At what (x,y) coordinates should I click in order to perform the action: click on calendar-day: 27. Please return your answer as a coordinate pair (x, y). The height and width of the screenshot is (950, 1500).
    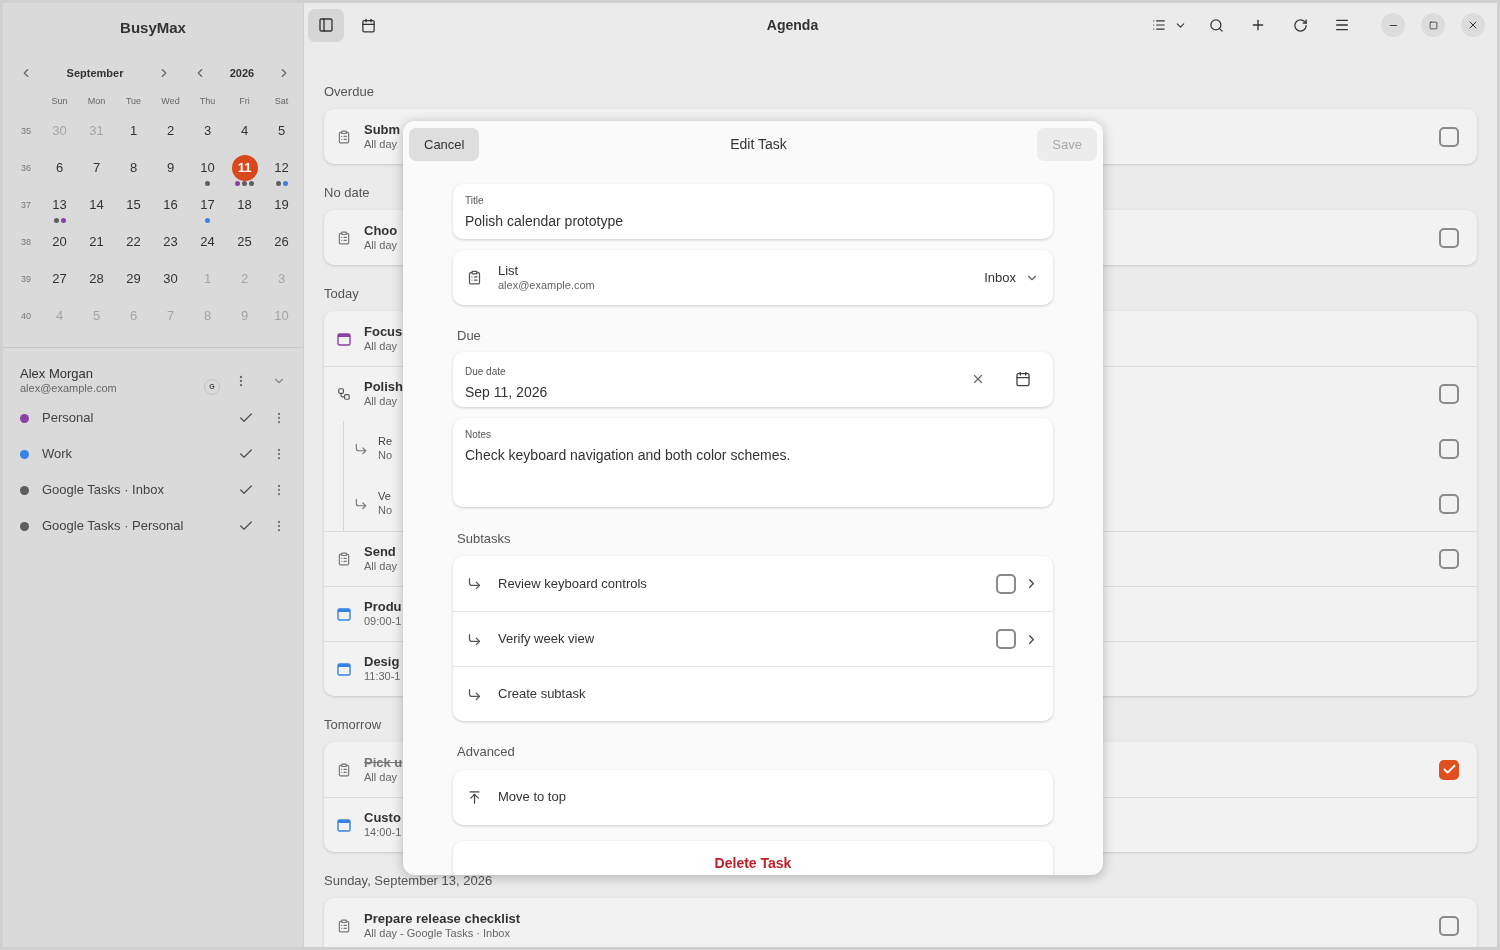
    Looking at the image, I should click on (59, 279).